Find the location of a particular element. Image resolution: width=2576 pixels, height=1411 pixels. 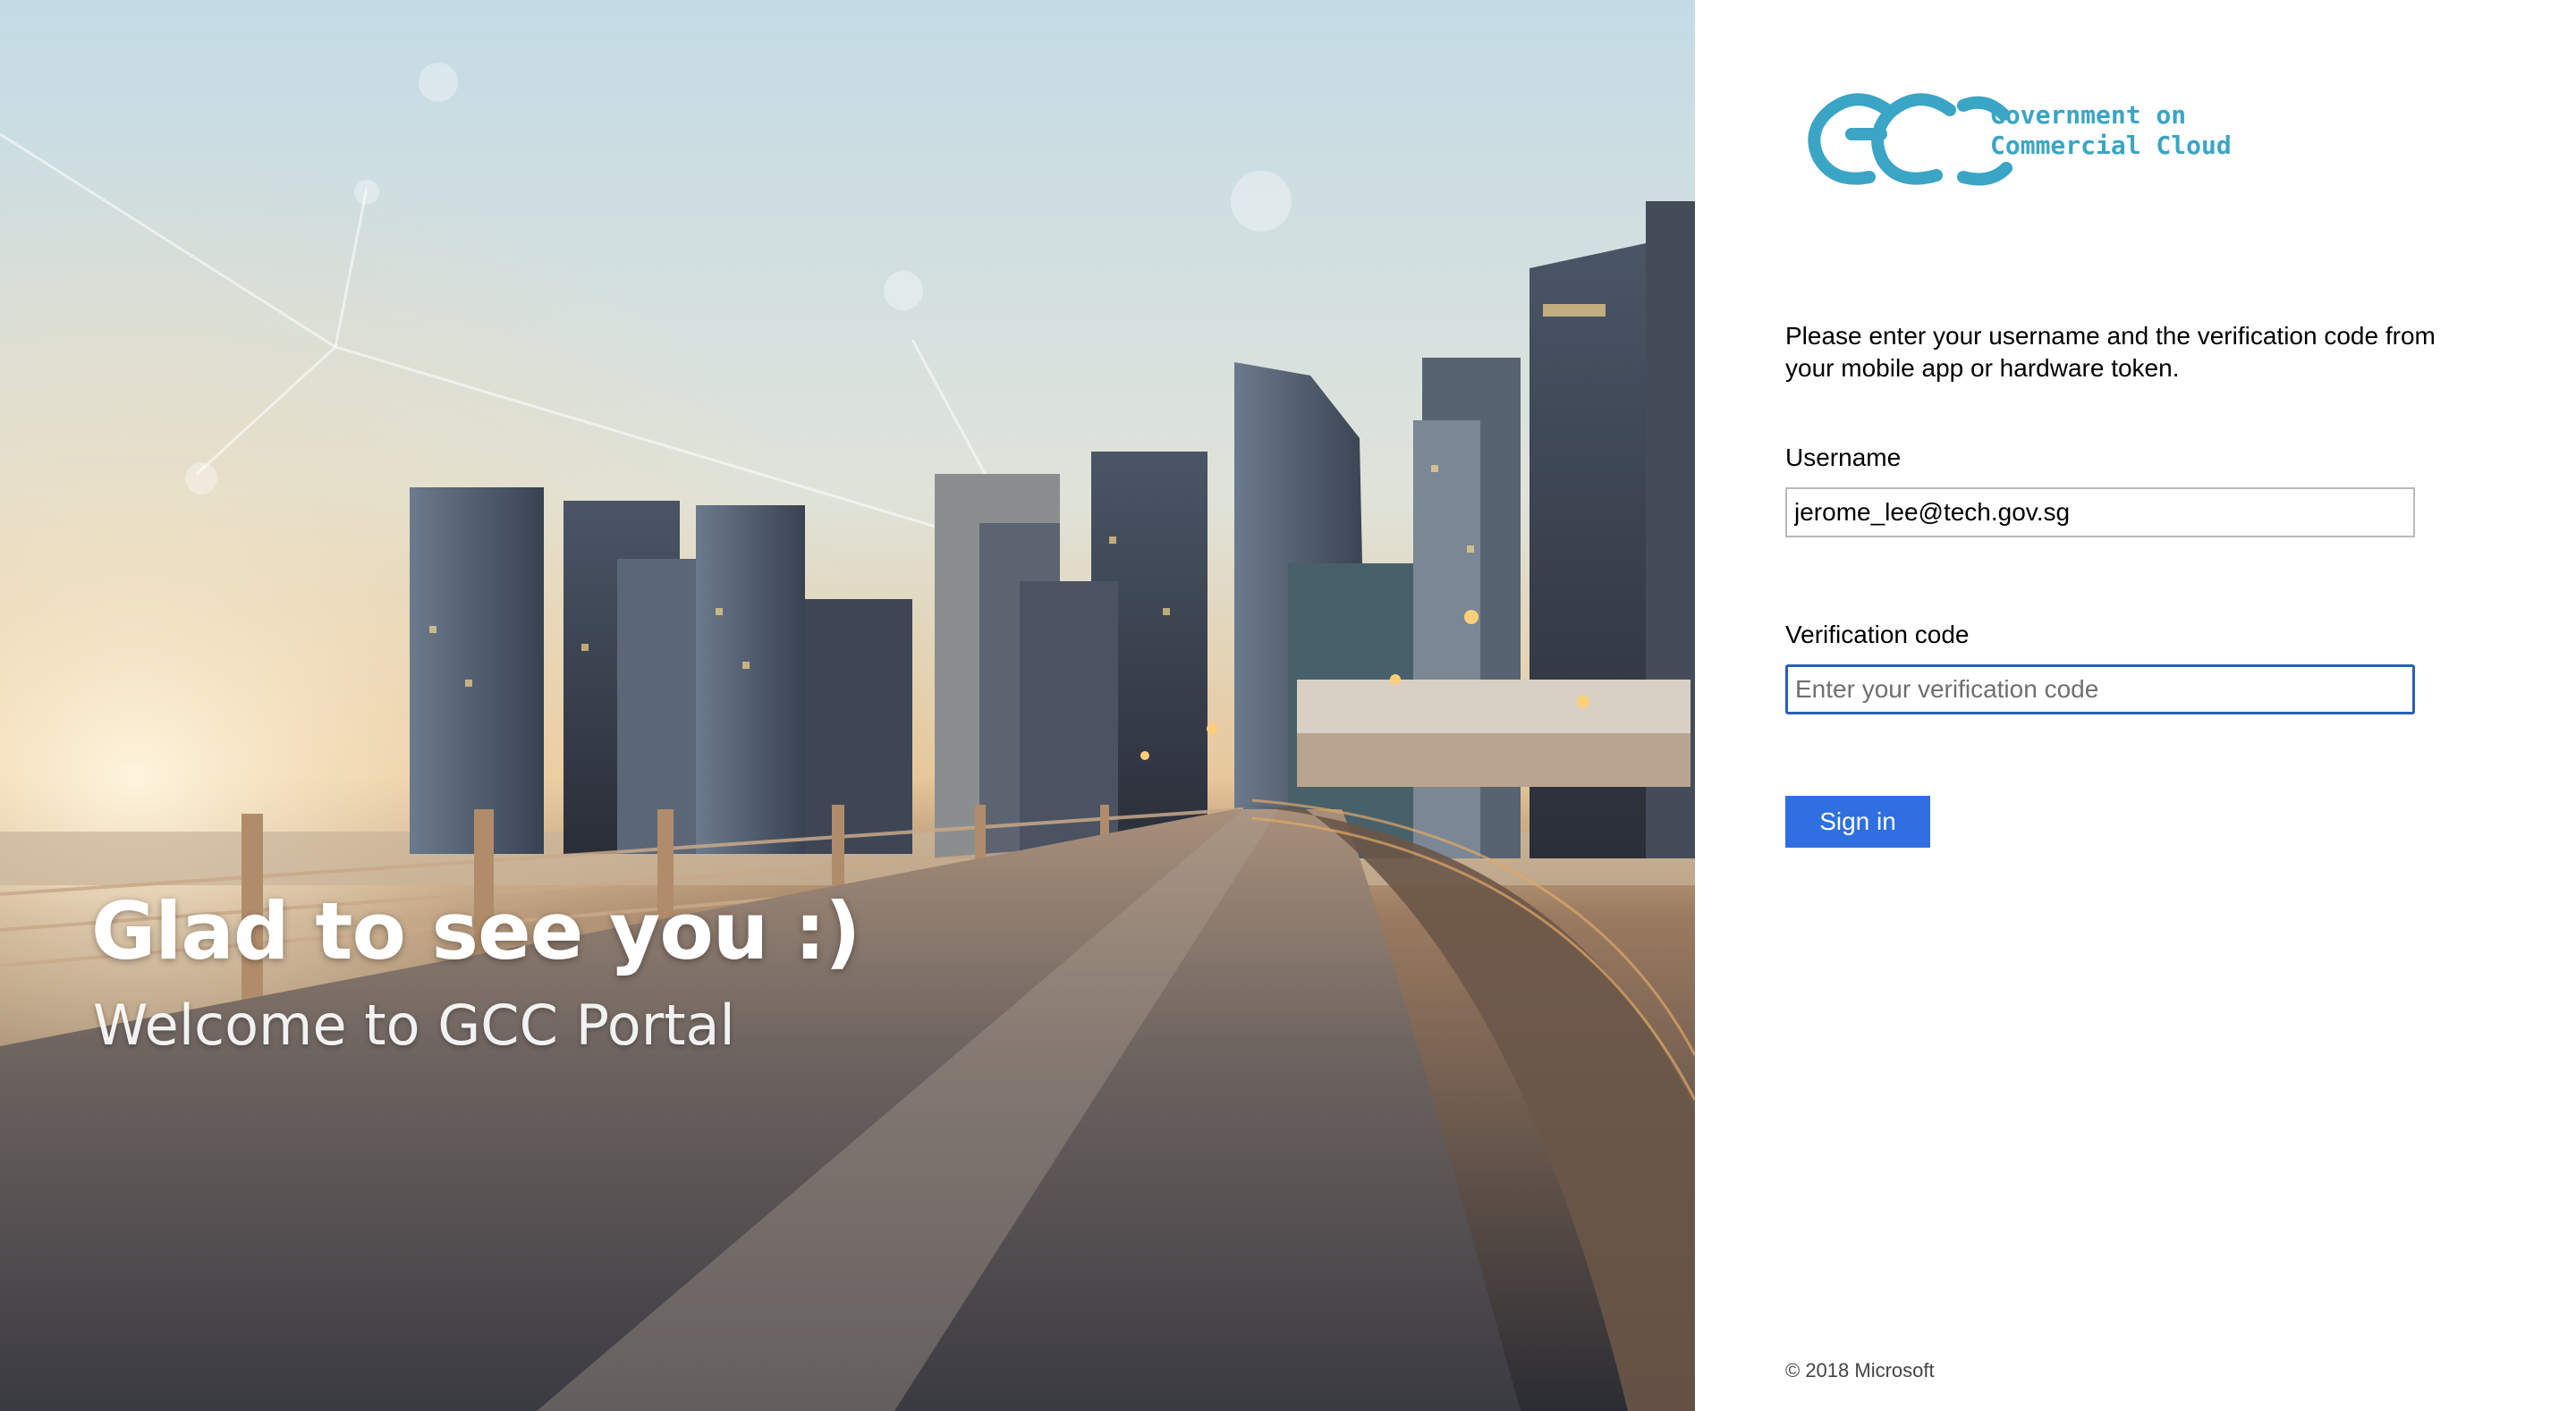

hero-title: Glad to see you :) is located at coordinates (475, 931).